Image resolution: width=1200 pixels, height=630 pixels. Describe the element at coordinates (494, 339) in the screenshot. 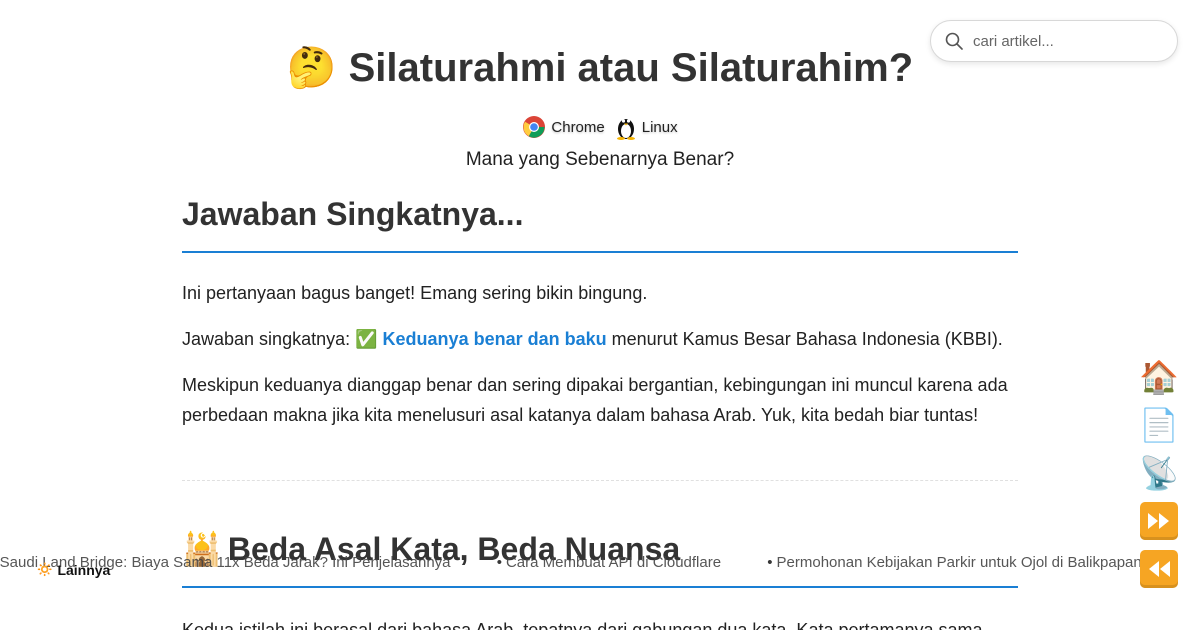

I see `short-answer-highlight: Keduanya benar dan baku` at that location.